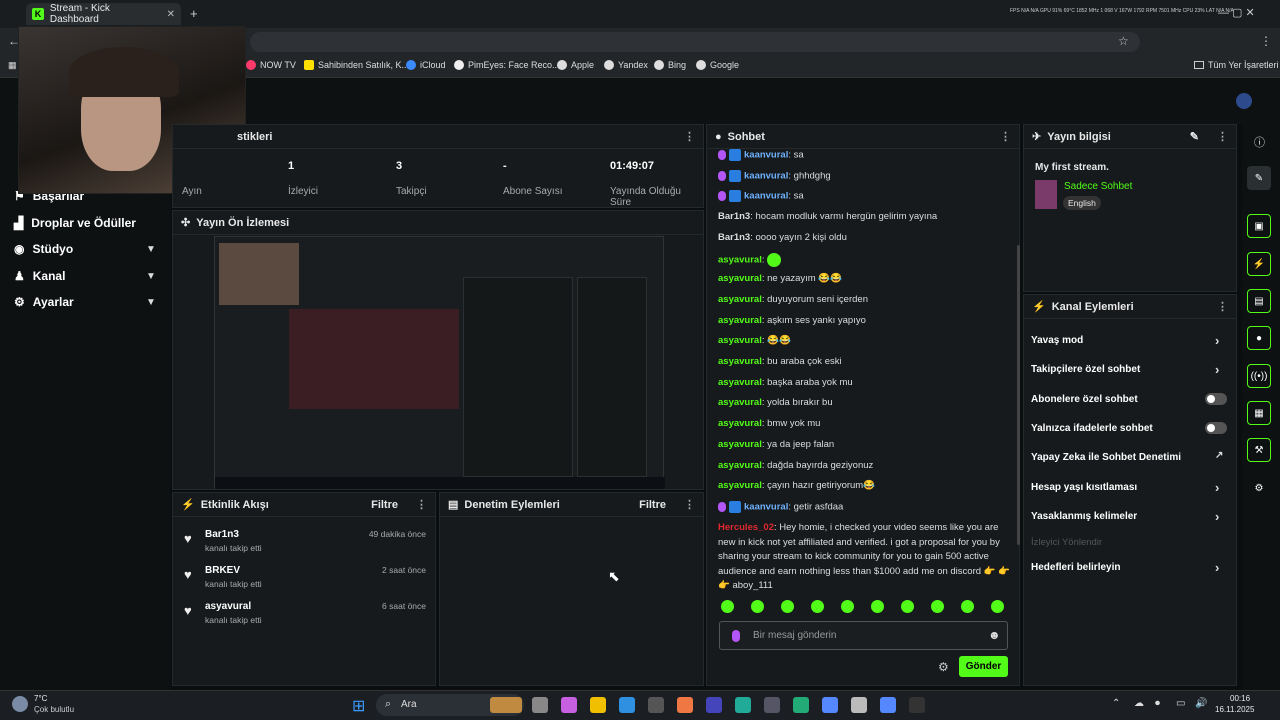 This screenshot has height=720, width=1280. I want to click on windows-start-icon: ⊞, so click(358, 706).